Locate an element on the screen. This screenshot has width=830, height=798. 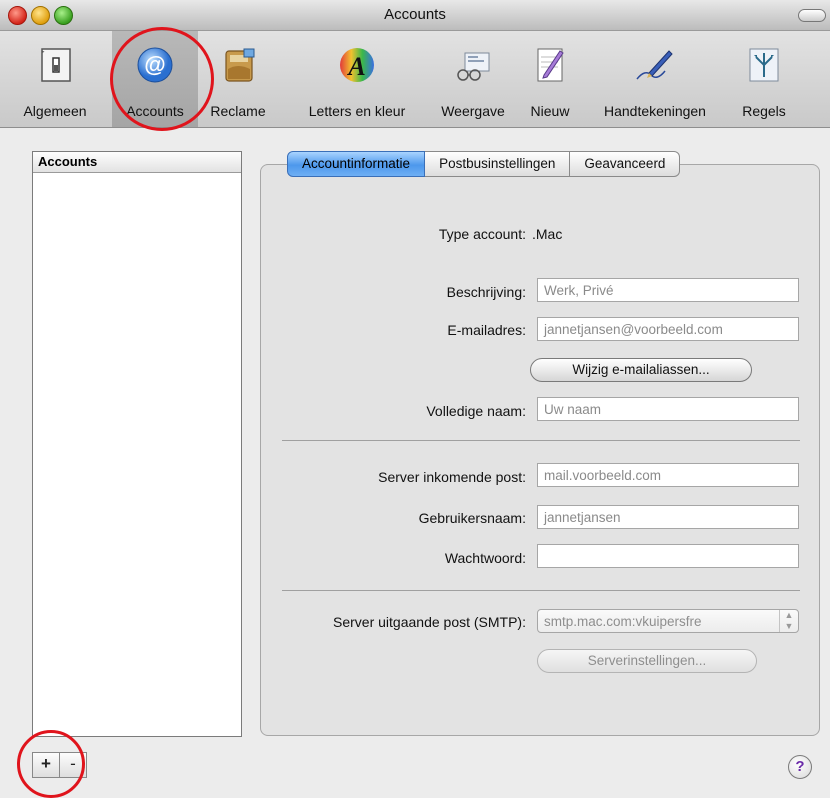
at-sign-icon: @ is located at coordinates (155, 65).